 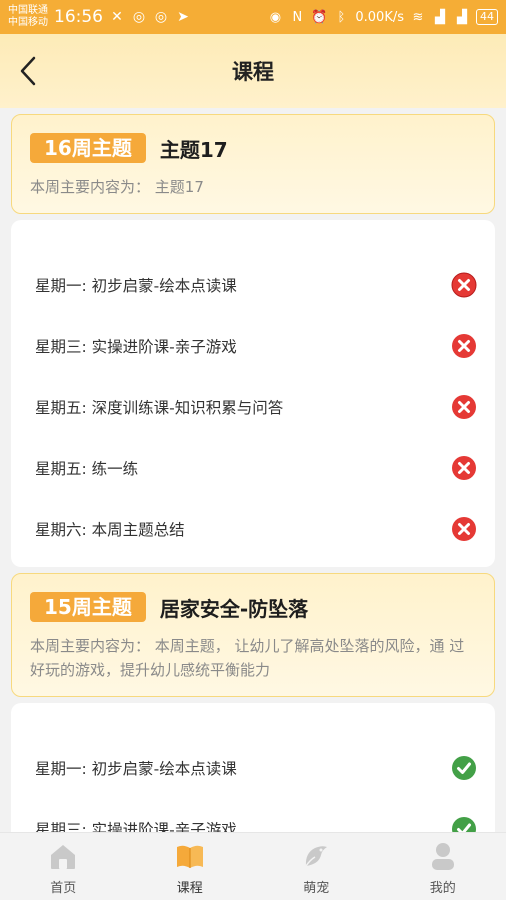 I want to click on nav-label: 萌宠, so click(x=316, y=888).